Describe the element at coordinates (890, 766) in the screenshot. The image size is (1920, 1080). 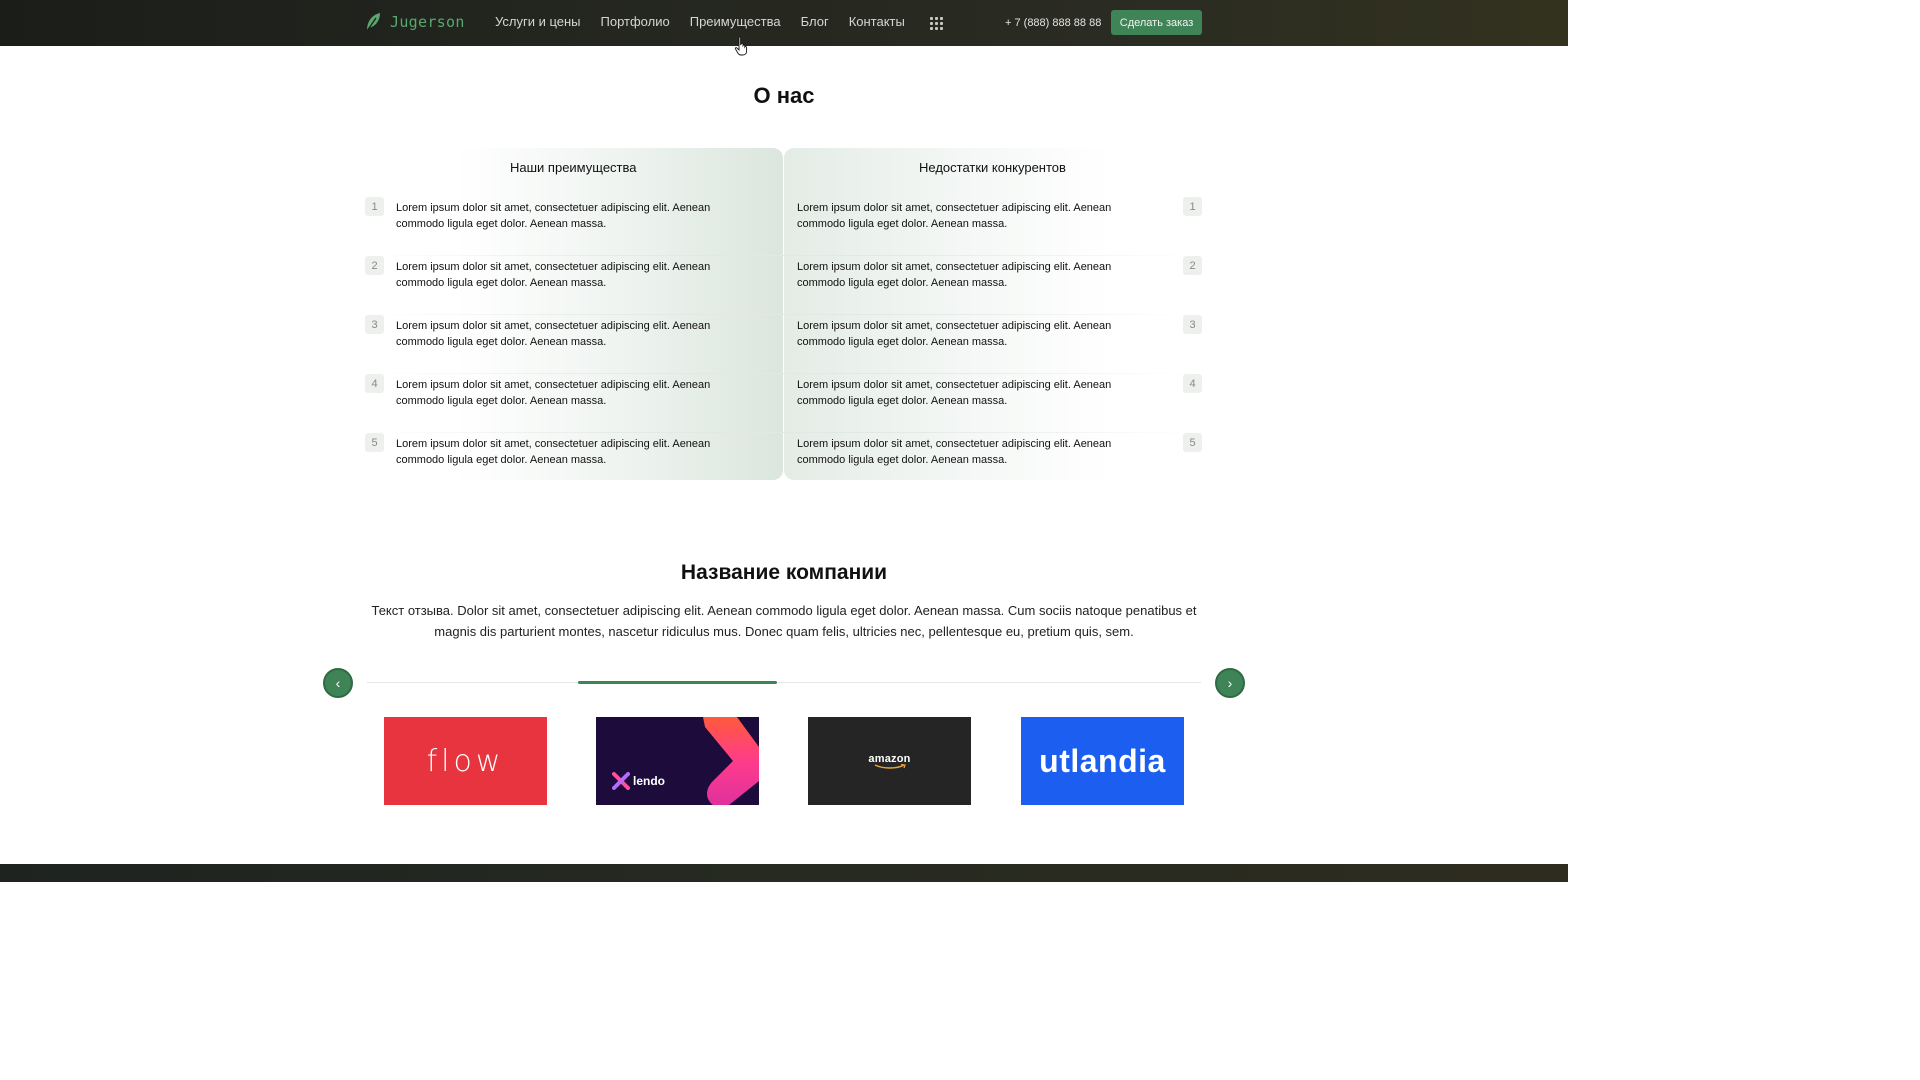
I see `amazon-smile-icon` at that location.